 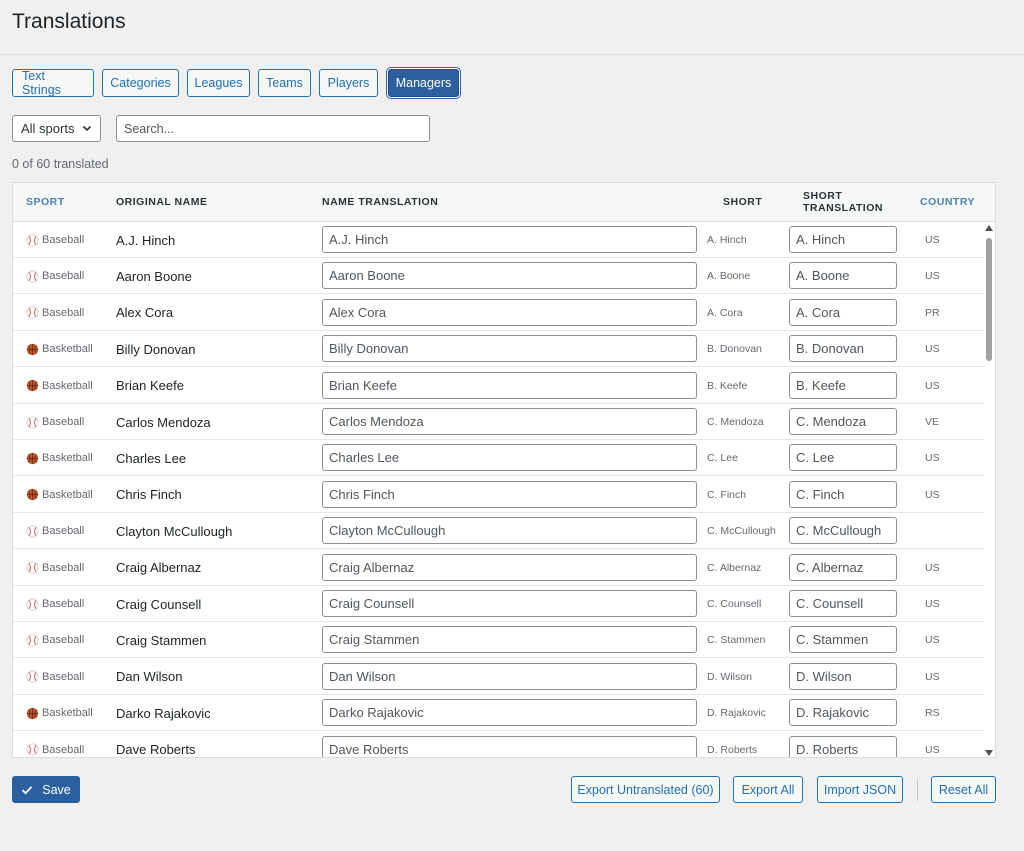 What do you see at coordinates (218, 83) in the screenshot?
I see `tab-leagues: Leagues` at bounding box center [218, 83].